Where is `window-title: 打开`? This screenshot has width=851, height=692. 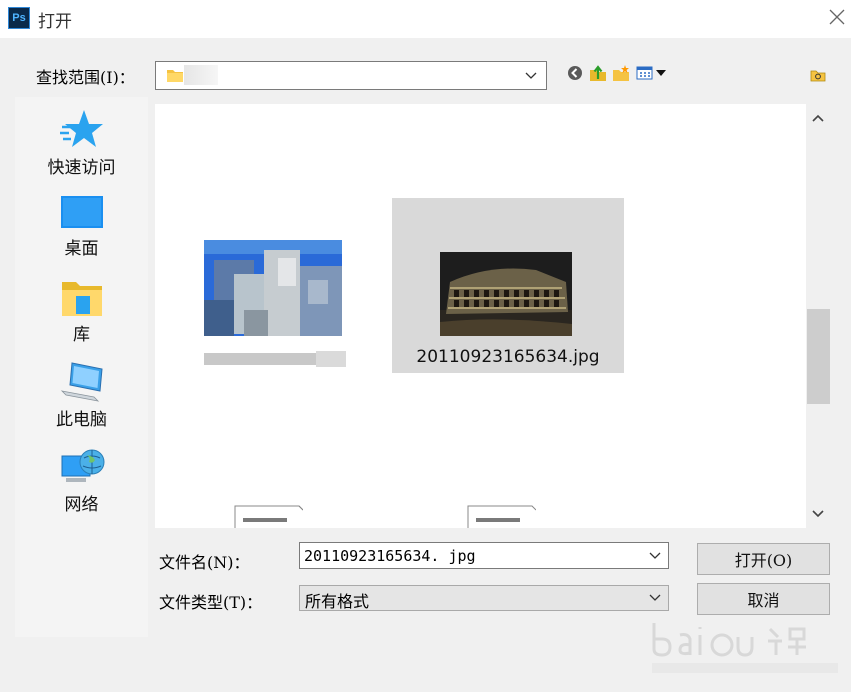
window-title: 打开 is located at coordinates (55, 22).